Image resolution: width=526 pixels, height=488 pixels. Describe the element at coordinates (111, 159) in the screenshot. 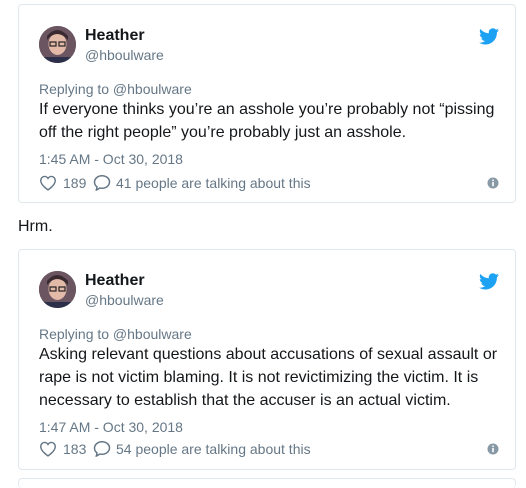

I see `tweet-timestamp: 1:45 AM - Oct 30, 2018` at that location.